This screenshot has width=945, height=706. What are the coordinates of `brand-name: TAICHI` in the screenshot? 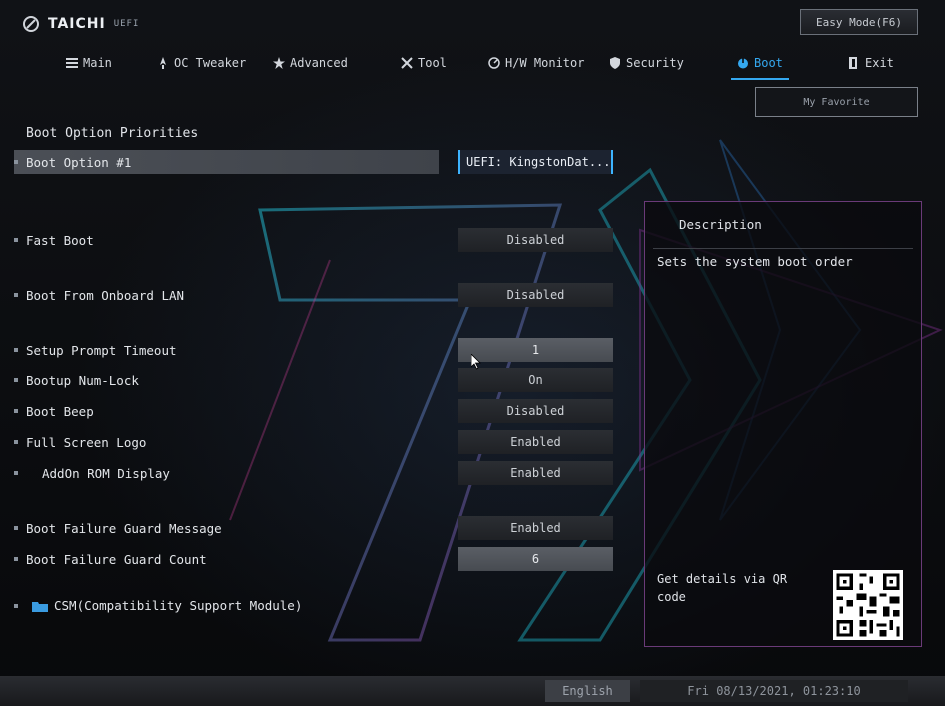 It's located at (77, 24).